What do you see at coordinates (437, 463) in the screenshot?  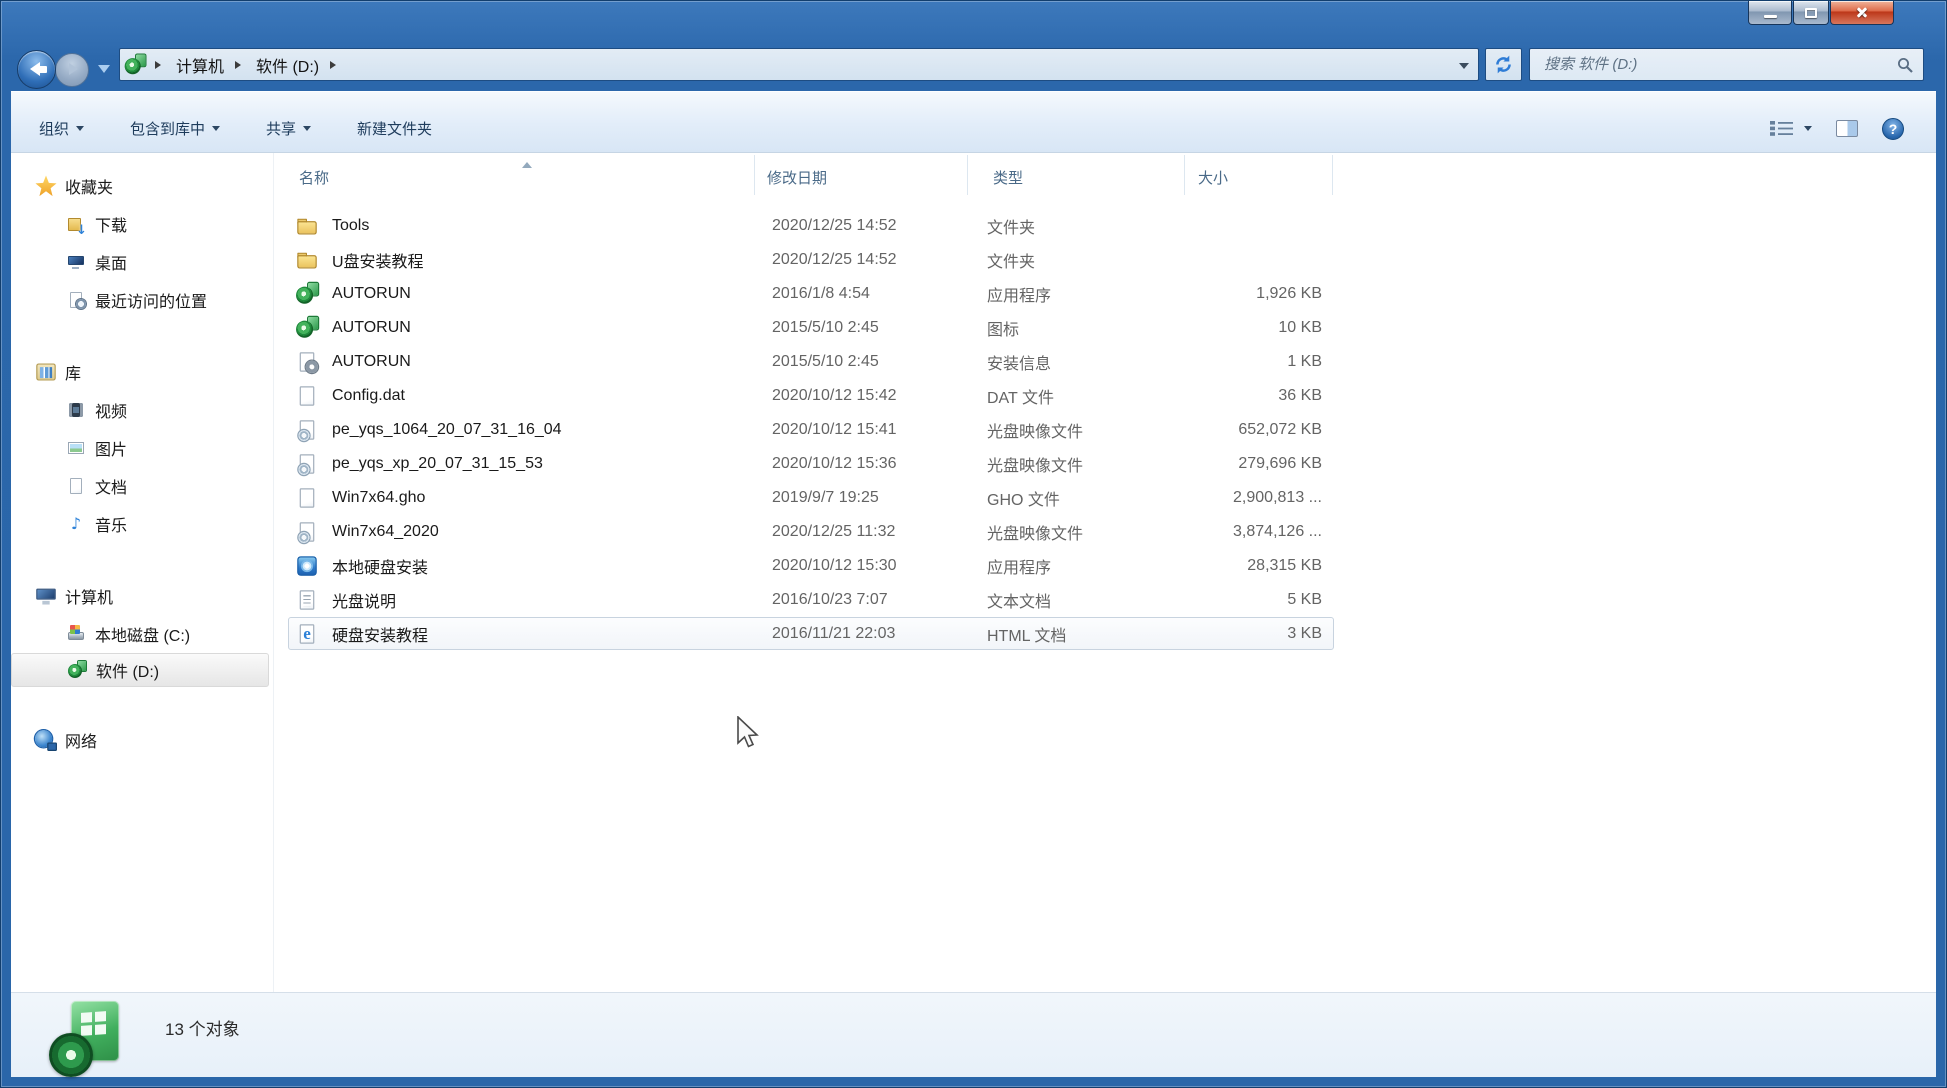 I see `file-name: pe_yqs_xp_20_07_31_15_53` at bounding box center [437, 463].